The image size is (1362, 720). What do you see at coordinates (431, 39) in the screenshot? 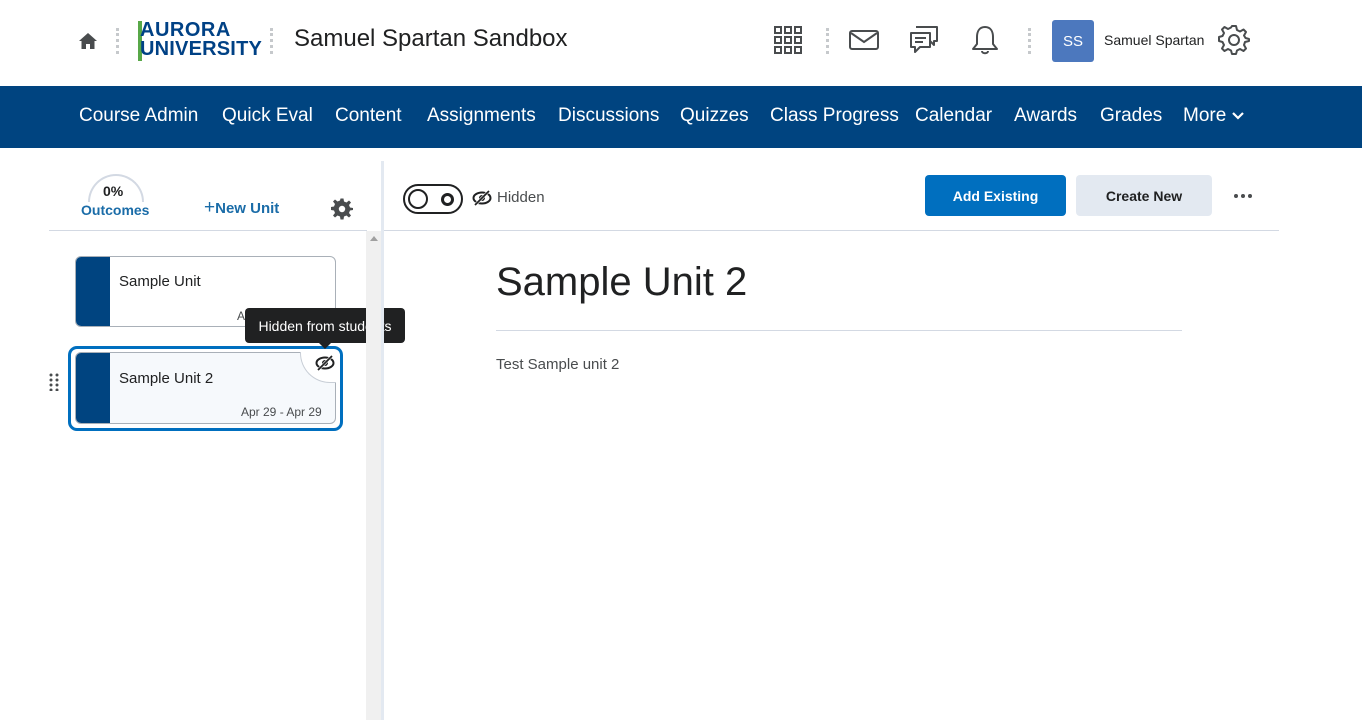
I see `course-title: Samuel Spartan Sandbox` at bounding box center [431, 39].